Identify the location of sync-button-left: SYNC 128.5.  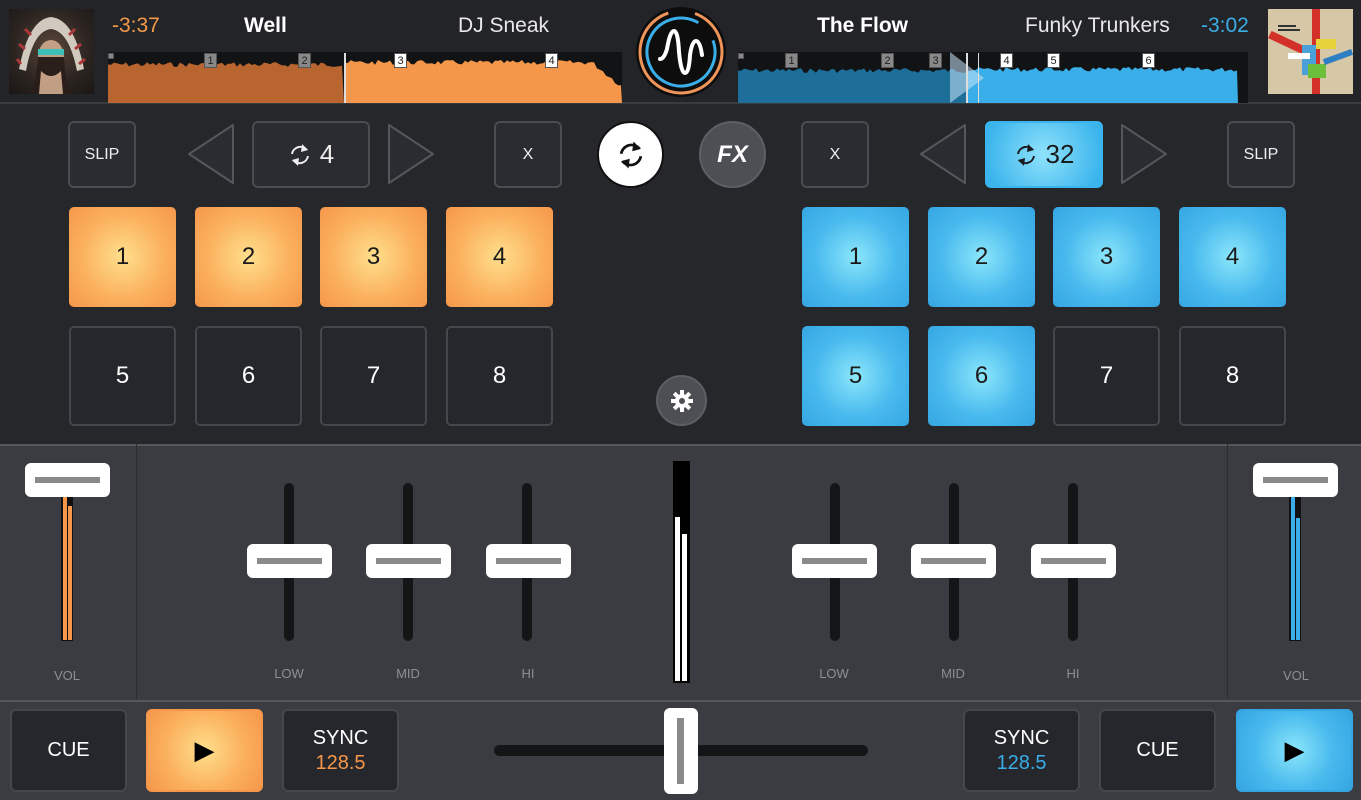
(340, 750).